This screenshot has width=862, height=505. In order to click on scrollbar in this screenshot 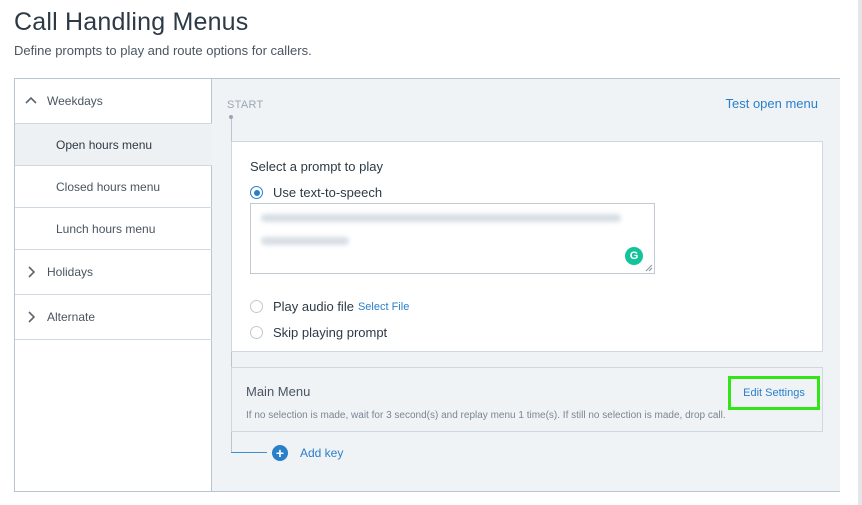, I will do `click(860, 252)`.